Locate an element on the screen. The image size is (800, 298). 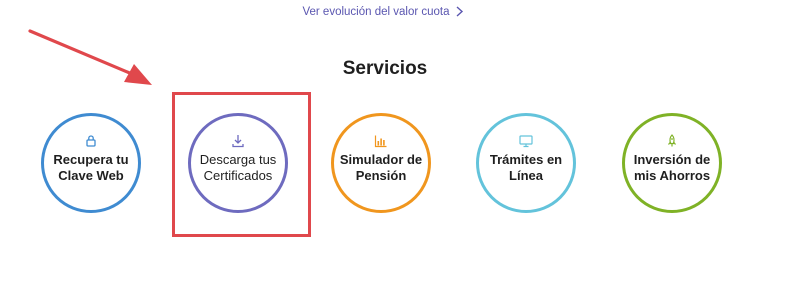
service-label: Descarga tus Certificados is located at coordinates (238, 167).